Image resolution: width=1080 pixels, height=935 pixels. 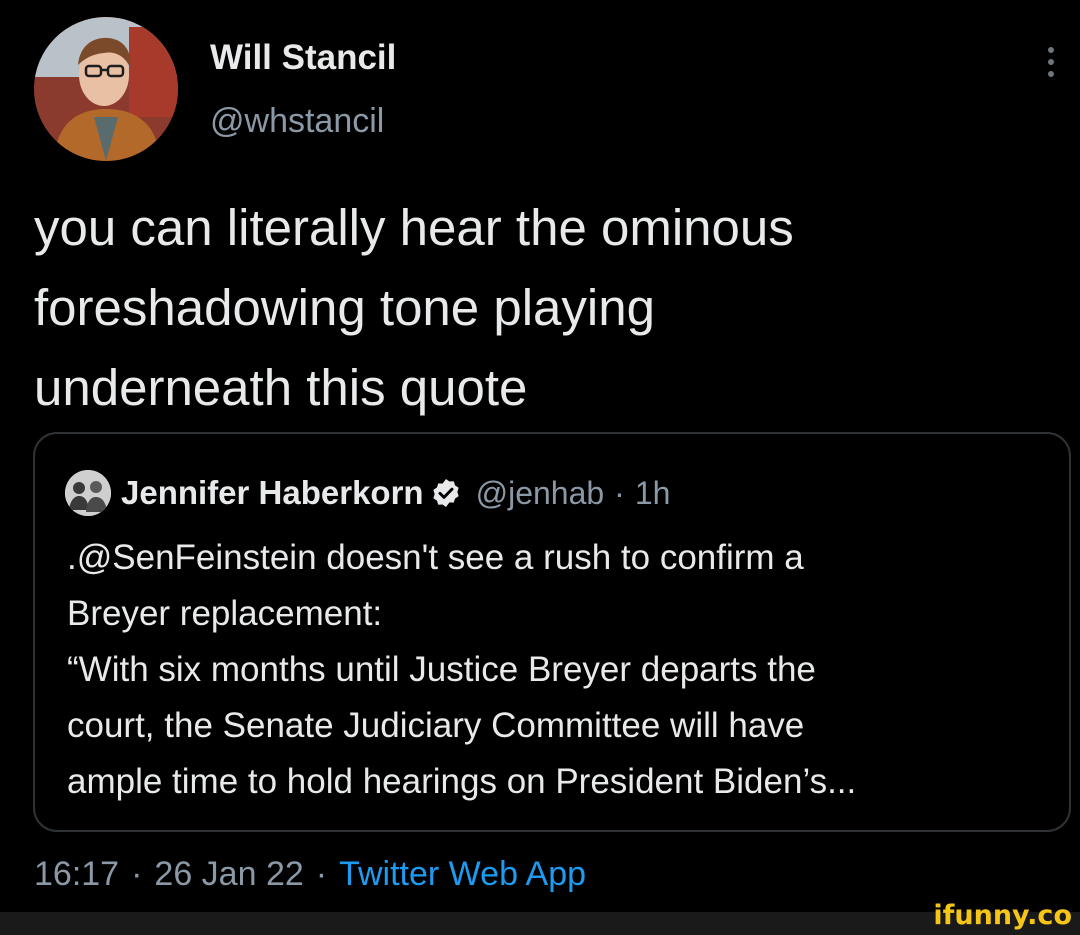 I want to click on quoted-author-display-name: Jennifer Haberkorn, so click(x=272, y=493).